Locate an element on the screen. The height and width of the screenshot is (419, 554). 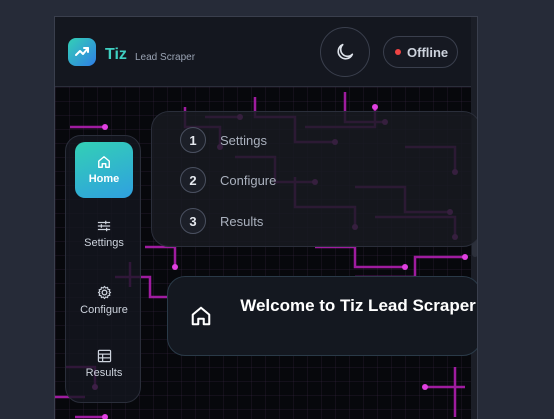
brand-name: Tiz is located at coordinates (116, 54).